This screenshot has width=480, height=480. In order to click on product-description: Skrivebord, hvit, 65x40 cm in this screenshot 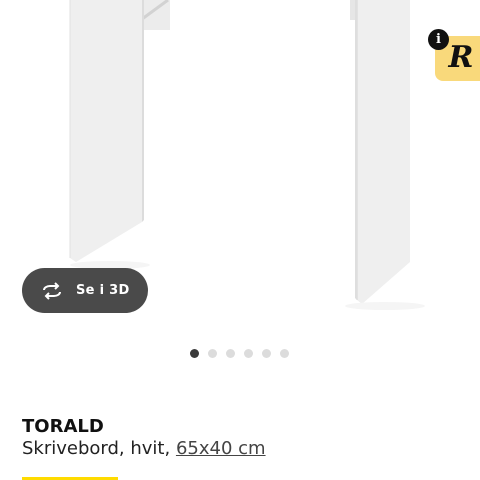, I will do `click(144, 448)`.